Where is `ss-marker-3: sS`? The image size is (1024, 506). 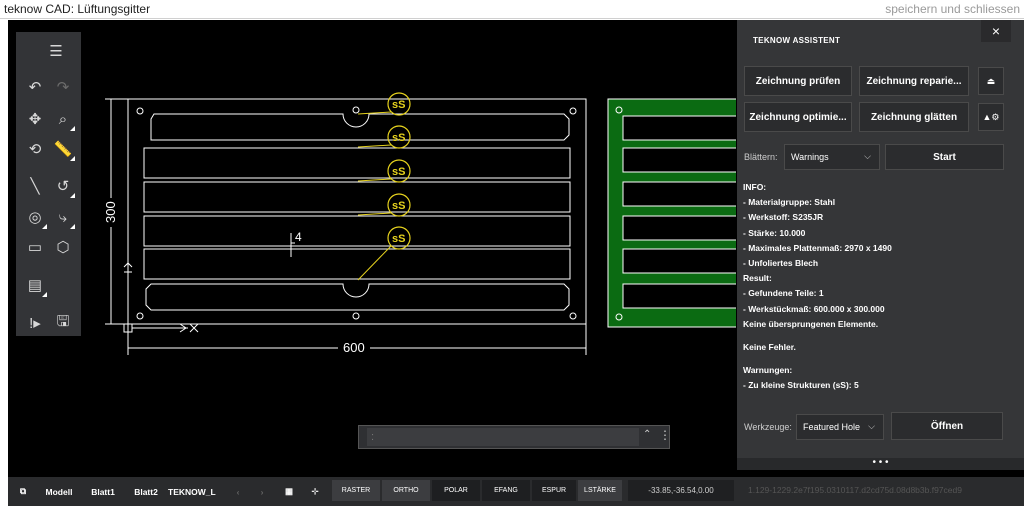 ss-marker-3: sS is located at coordinates (384, 171).